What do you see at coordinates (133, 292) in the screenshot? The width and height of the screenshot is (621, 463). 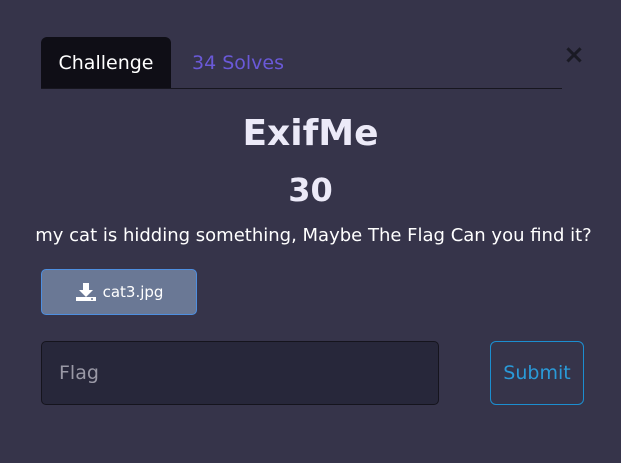 I see `file-name: cat3.jpg` at bounding box center [133, 292].